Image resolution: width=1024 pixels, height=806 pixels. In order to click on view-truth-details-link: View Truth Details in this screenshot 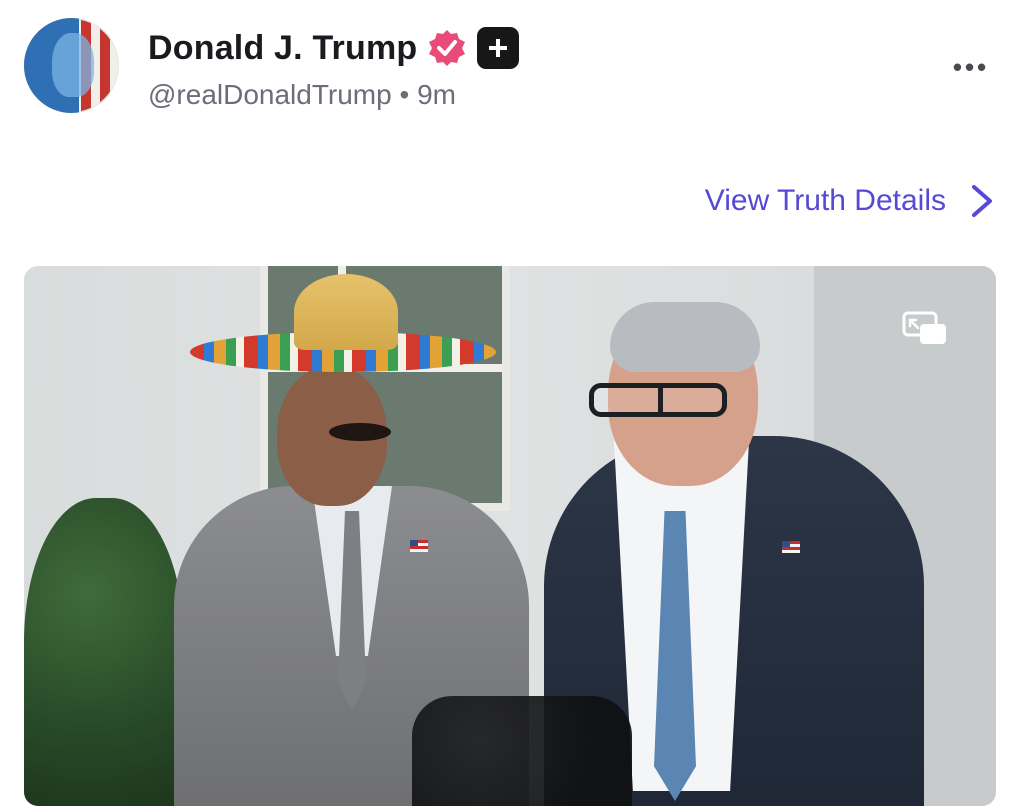, I will do `click(852, 201)`.